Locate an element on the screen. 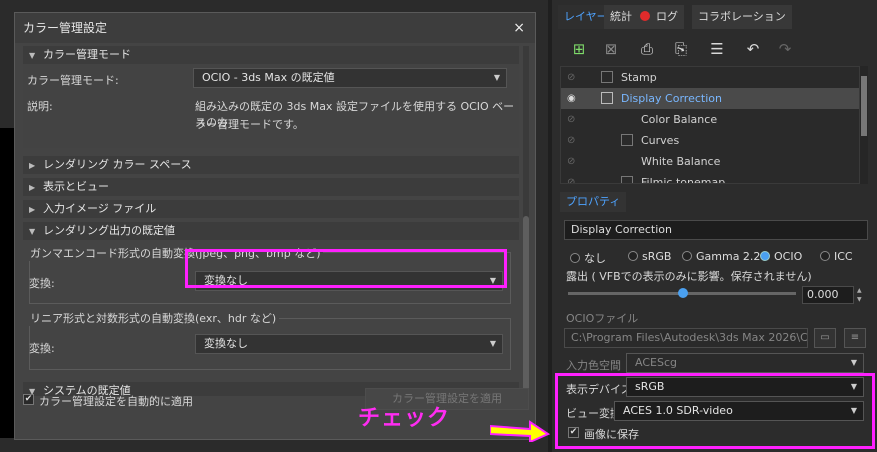  auto-apply-label: カラー管理設定を自動的に適用 is located at coordinates (116, 401).